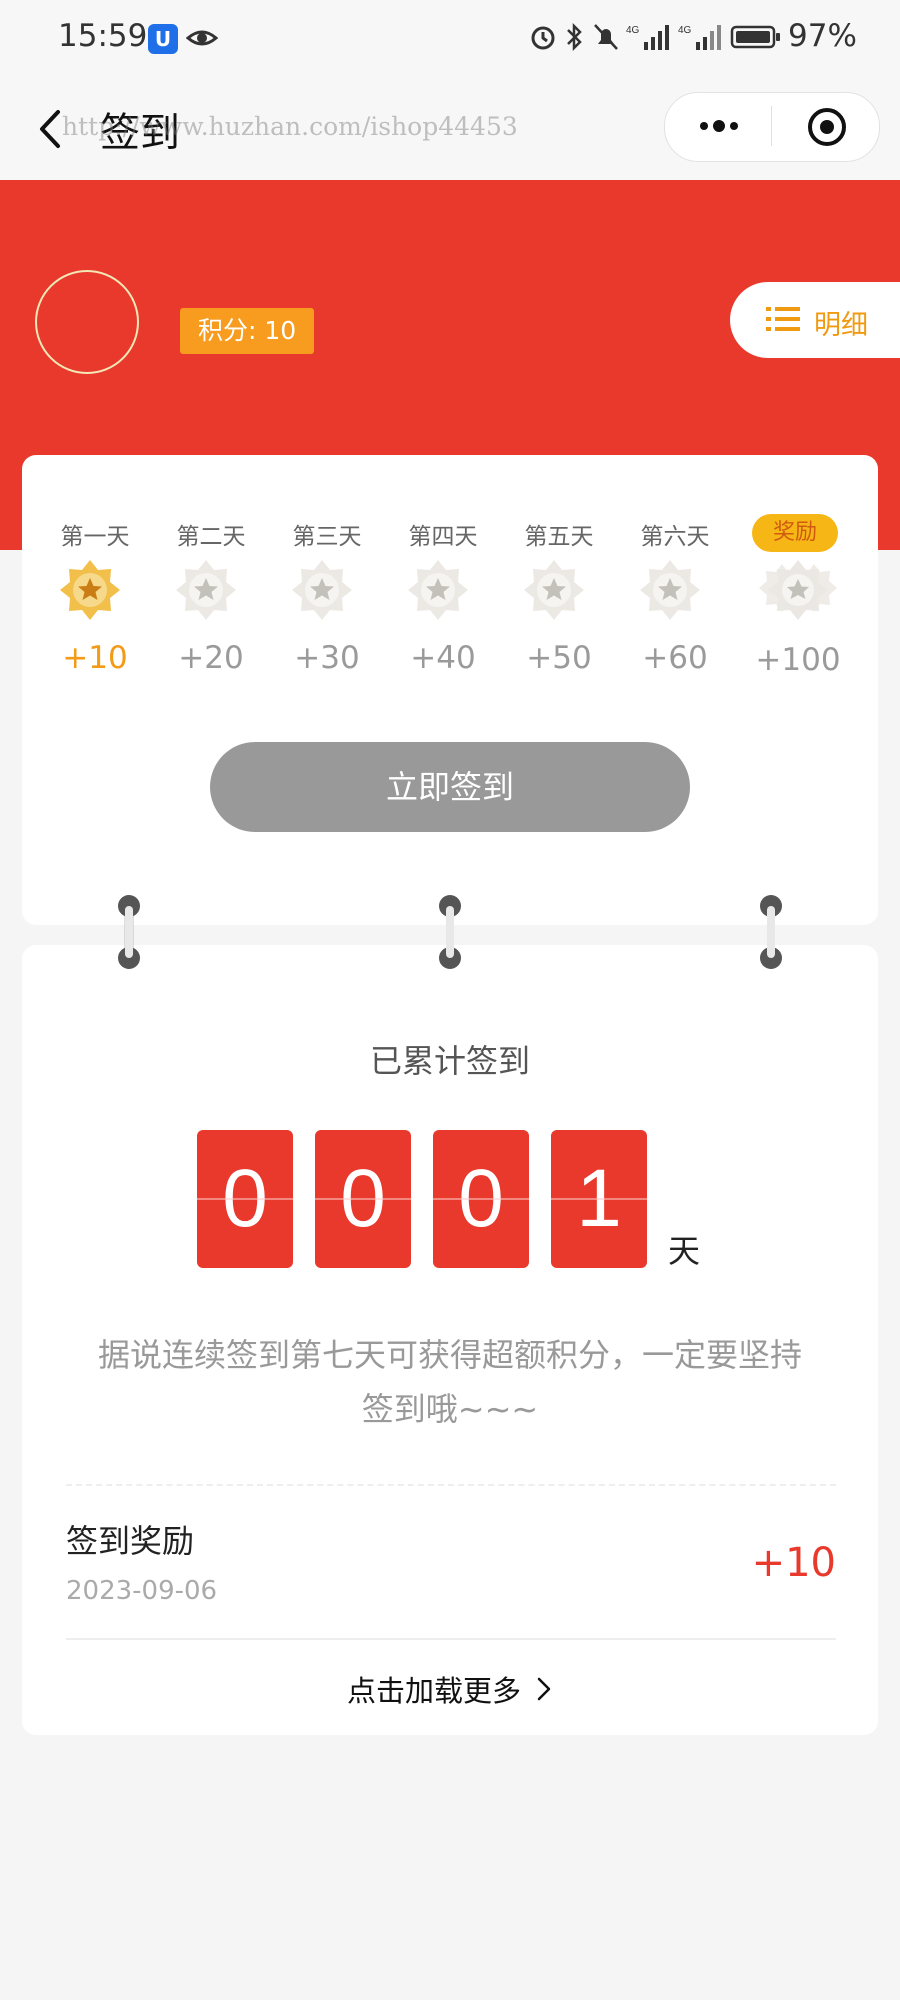  What do you see at coordinates (290, 126) in the screenshot?
I see `watermark-text: http://www.huzhan.com/ishop44453` at bounding box center [290, 126].